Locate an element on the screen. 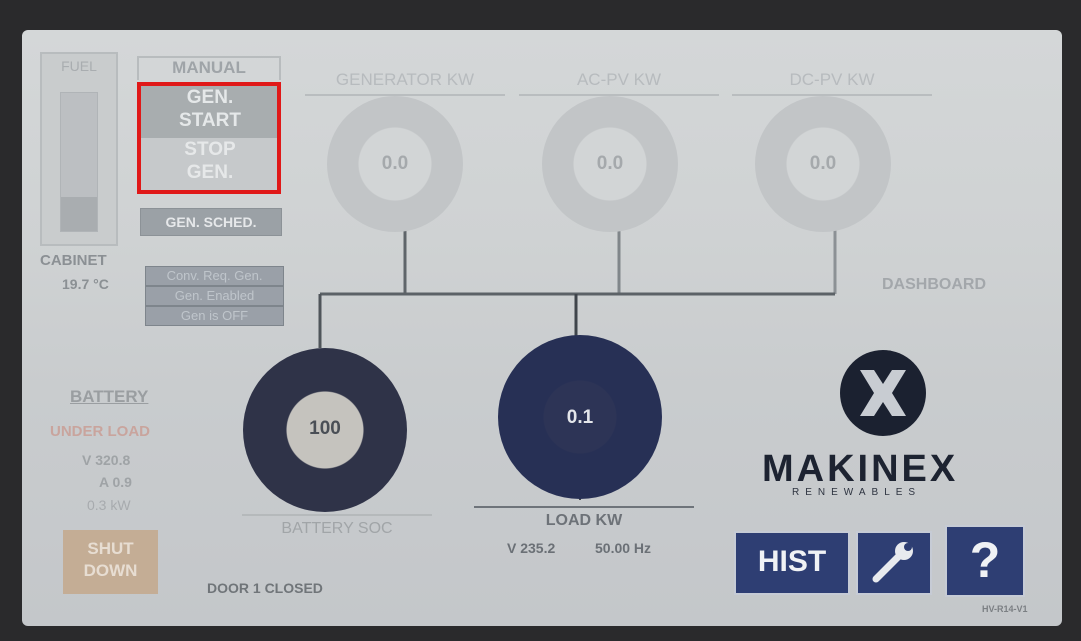  battery-power: 0.3 kW is located at coordinates (109, 505).